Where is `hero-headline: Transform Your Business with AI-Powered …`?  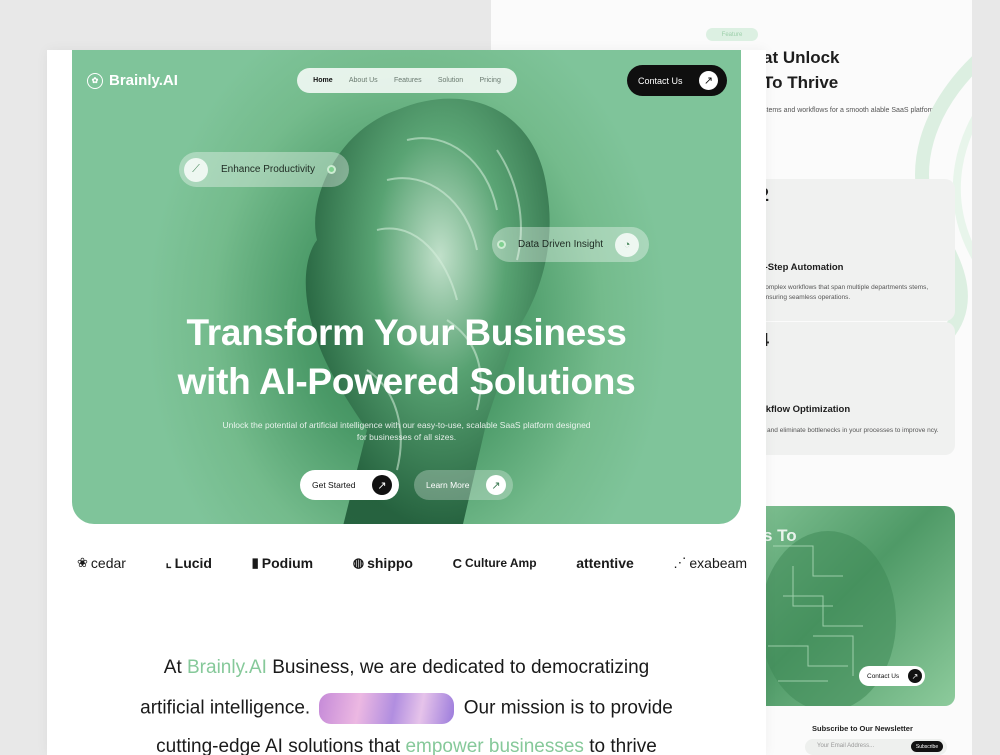 hero-headline: Transform Your Business with AI-Powered … is located at coordinates (406, 357).